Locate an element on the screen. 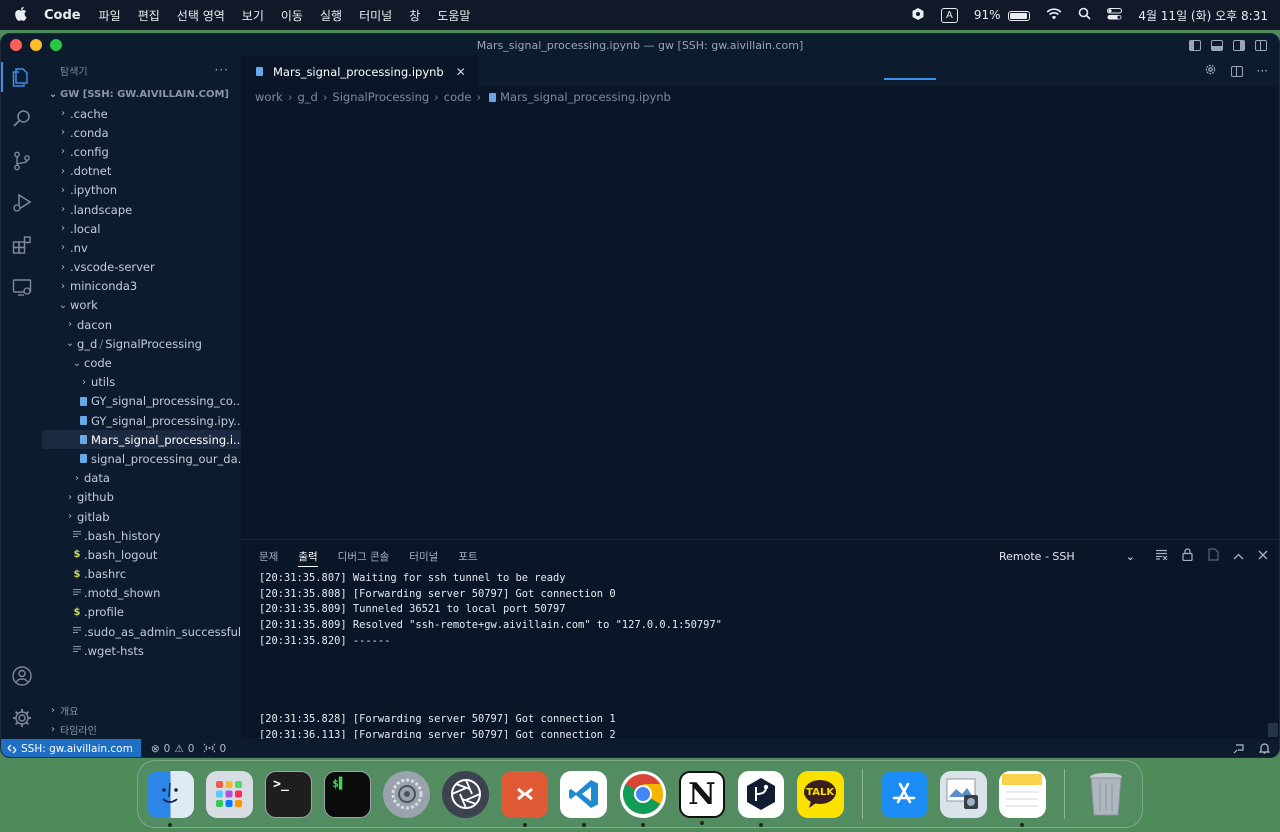 Image resolution: width=1280 pixels, height=832 pixels. dock-notion-icon: N is located at coordinates (702, 797).